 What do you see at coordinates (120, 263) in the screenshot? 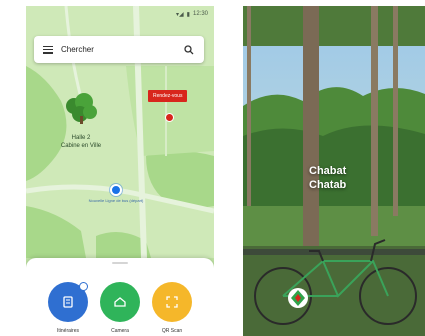
I see `drag-handle` at bounding box center [120, 263].